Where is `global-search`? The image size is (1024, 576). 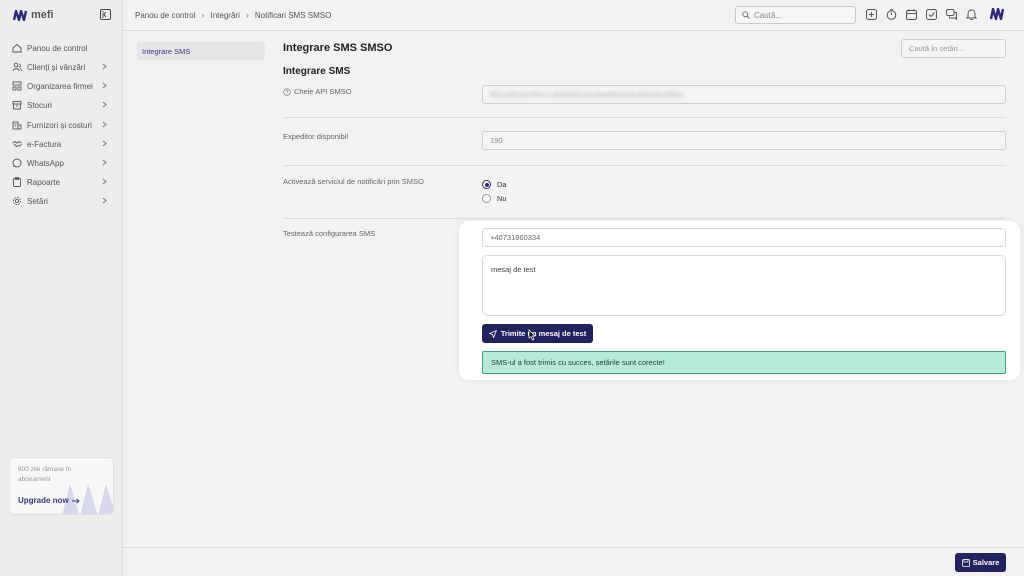 global-search is located at coordinates (795, 15).